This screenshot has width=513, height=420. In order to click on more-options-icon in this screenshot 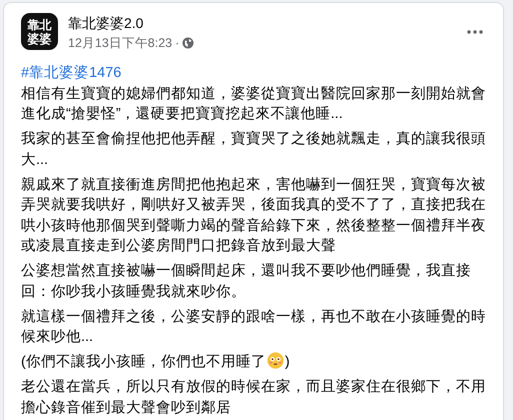, I will do `click(475, 32)`.